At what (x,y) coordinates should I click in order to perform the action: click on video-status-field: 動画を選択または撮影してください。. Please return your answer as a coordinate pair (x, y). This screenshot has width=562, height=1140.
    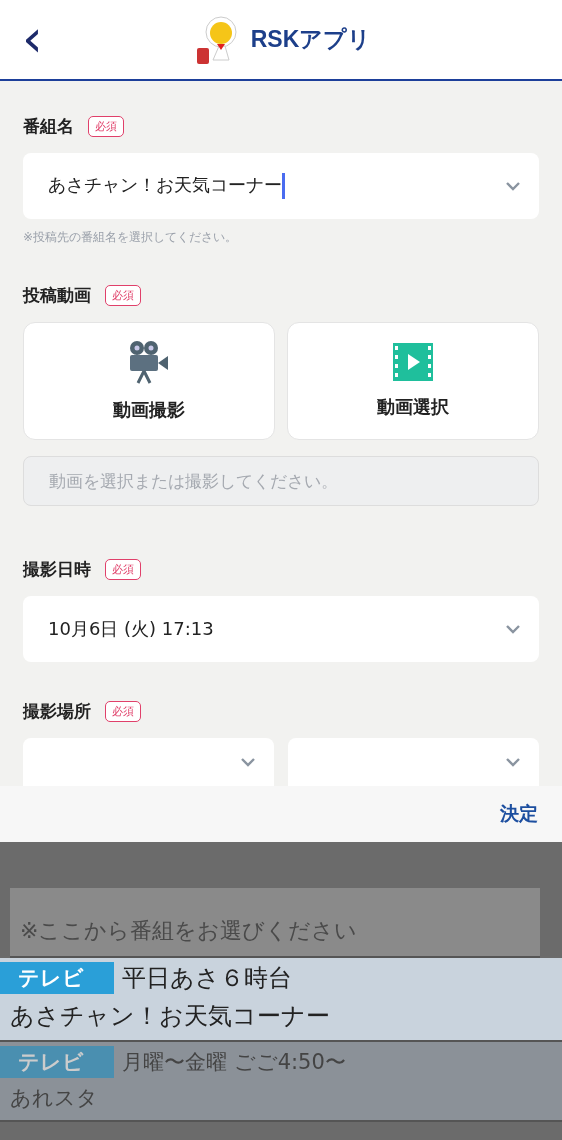
    Looking at the image, I should click on (281, 481).